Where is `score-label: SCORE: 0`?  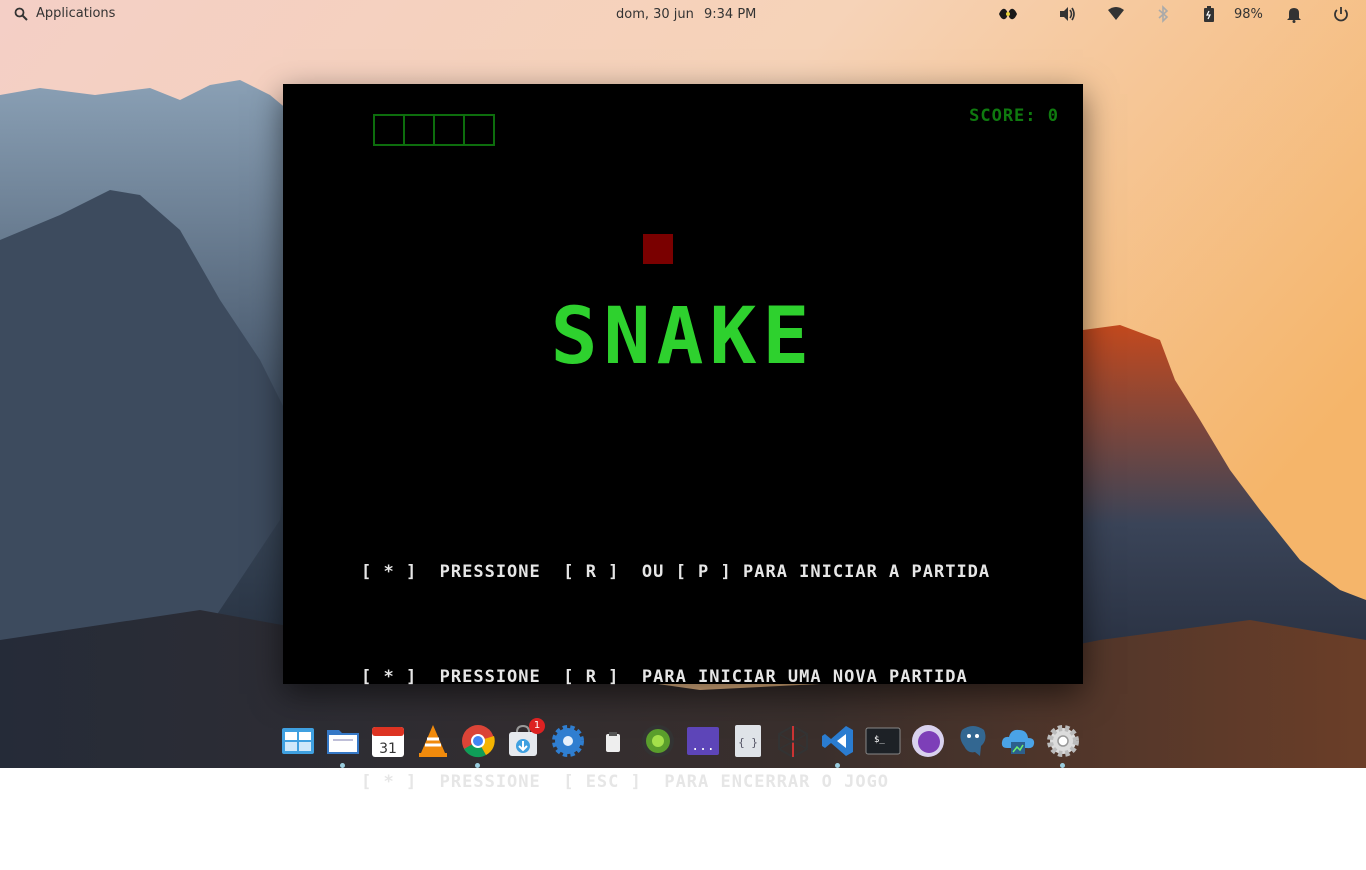 score-label: SCORE: 0 is located at coordinates (1014, 116).